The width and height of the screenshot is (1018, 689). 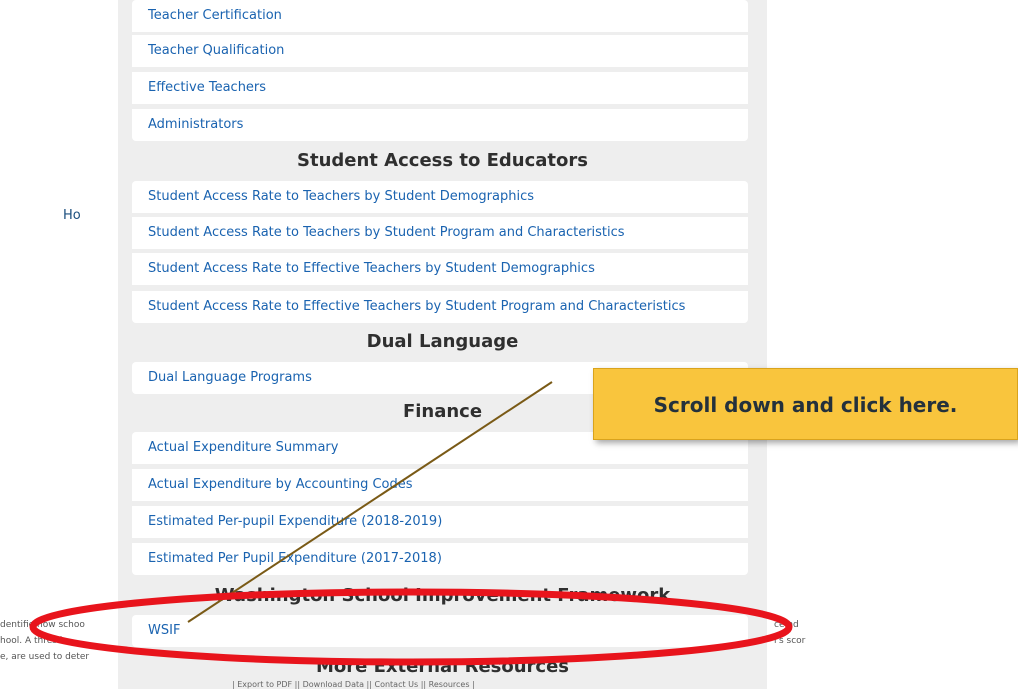 I want to click on pointer-line, so click(x=370, y=502).